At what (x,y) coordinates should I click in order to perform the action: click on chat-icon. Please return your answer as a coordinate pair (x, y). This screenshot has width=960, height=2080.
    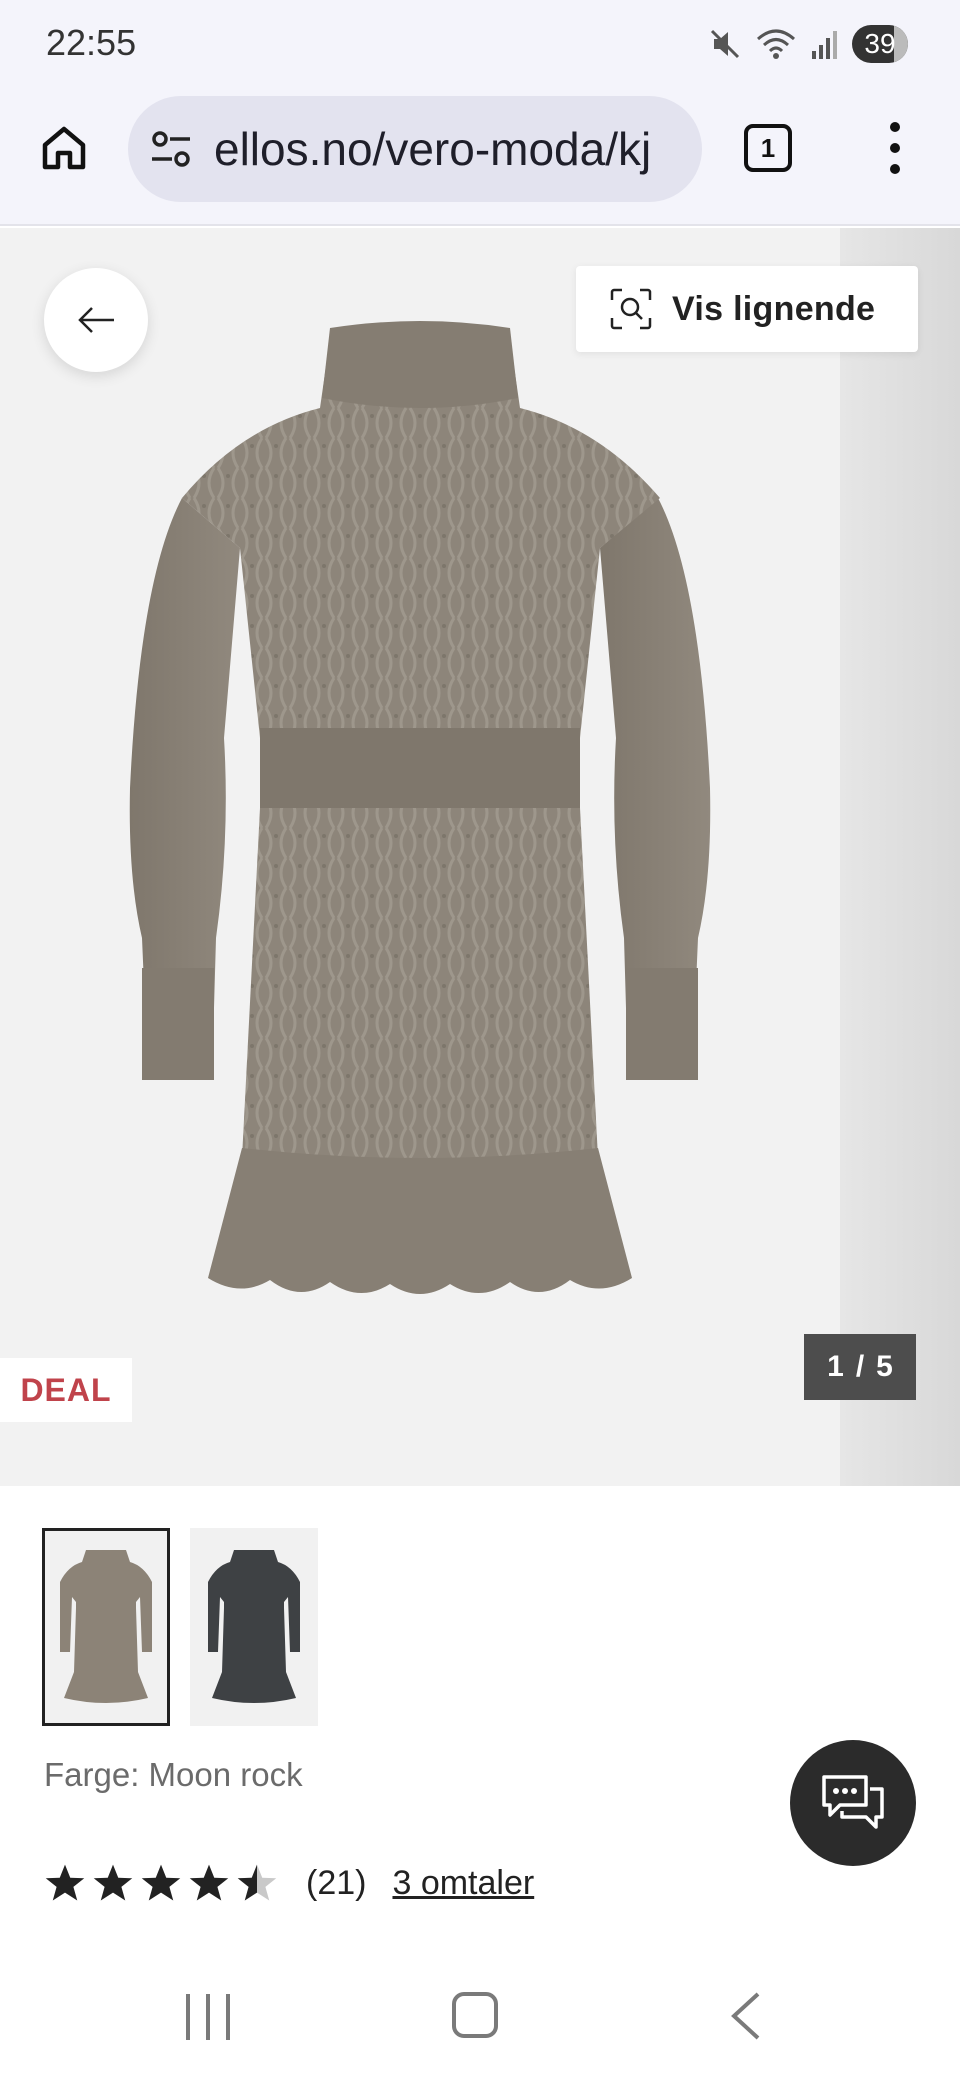
    Looking at the image, I should click on (853, 1802).